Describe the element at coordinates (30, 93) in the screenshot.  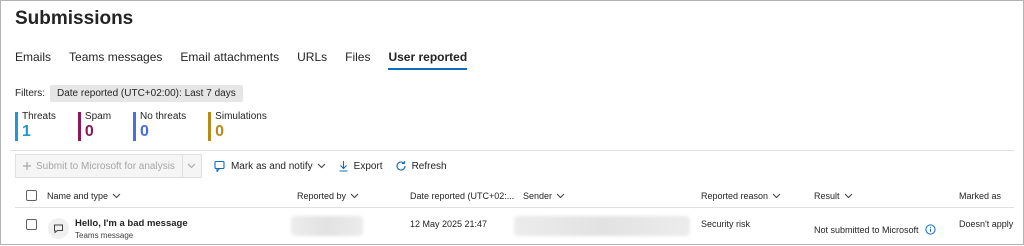
I see `filters-label: Filters:` at that location.